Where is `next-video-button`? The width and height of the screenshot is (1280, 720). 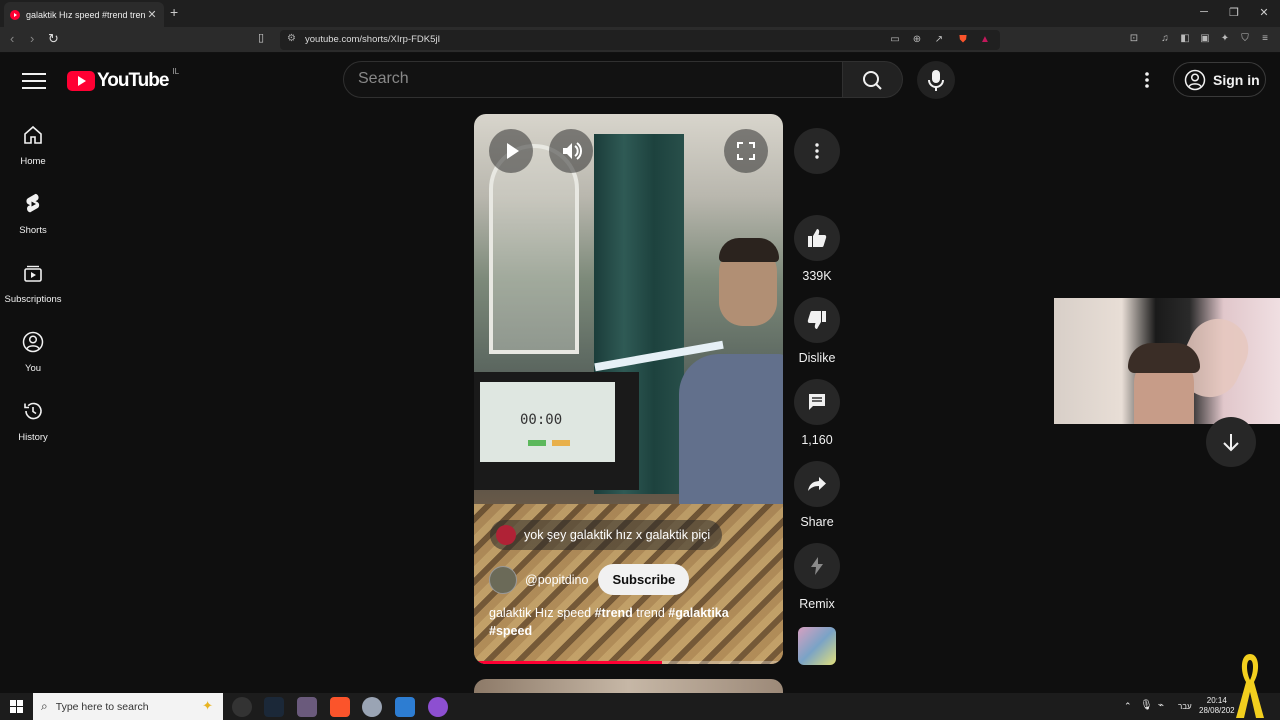 next-video-button is located at coordinates (1231, 442).